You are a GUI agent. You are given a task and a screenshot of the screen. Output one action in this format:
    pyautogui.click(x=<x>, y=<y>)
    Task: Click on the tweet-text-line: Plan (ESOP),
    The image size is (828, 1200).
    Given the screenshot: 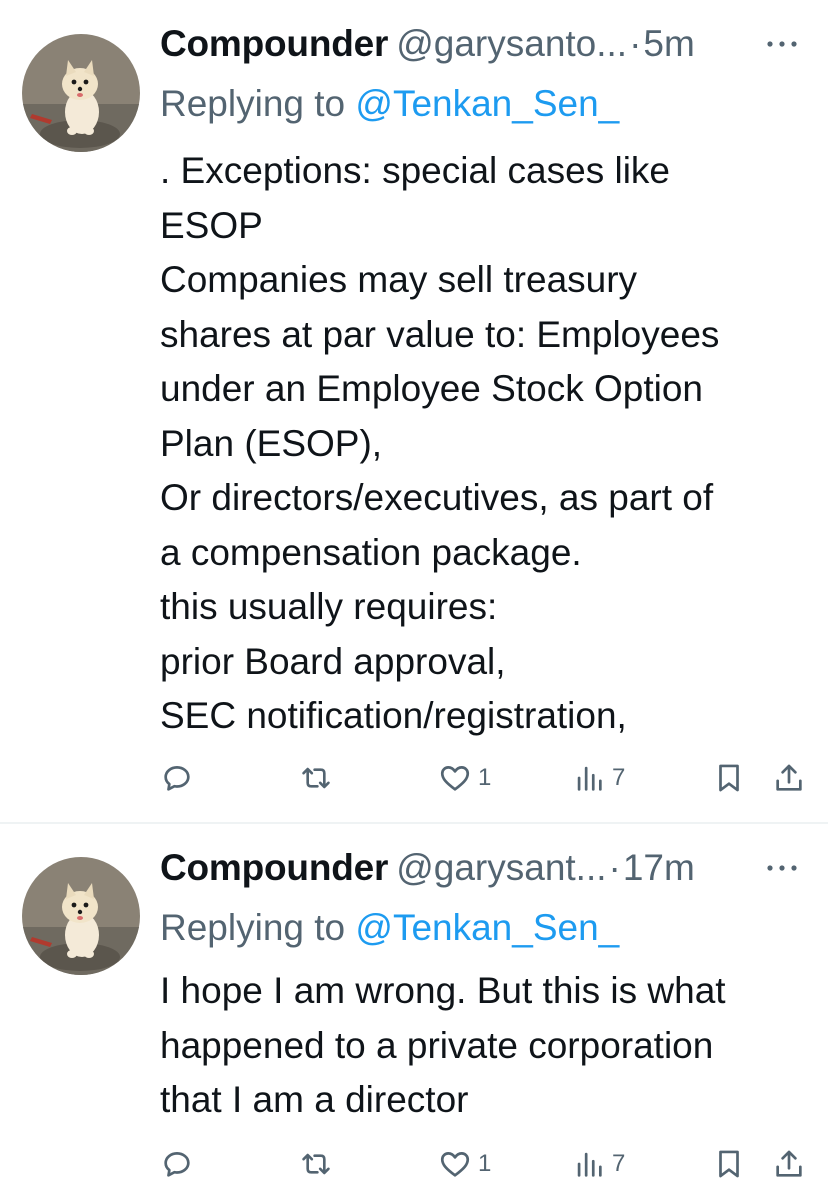 What is the action you would take?
    pyautogui.click(x=271, y=443)
    